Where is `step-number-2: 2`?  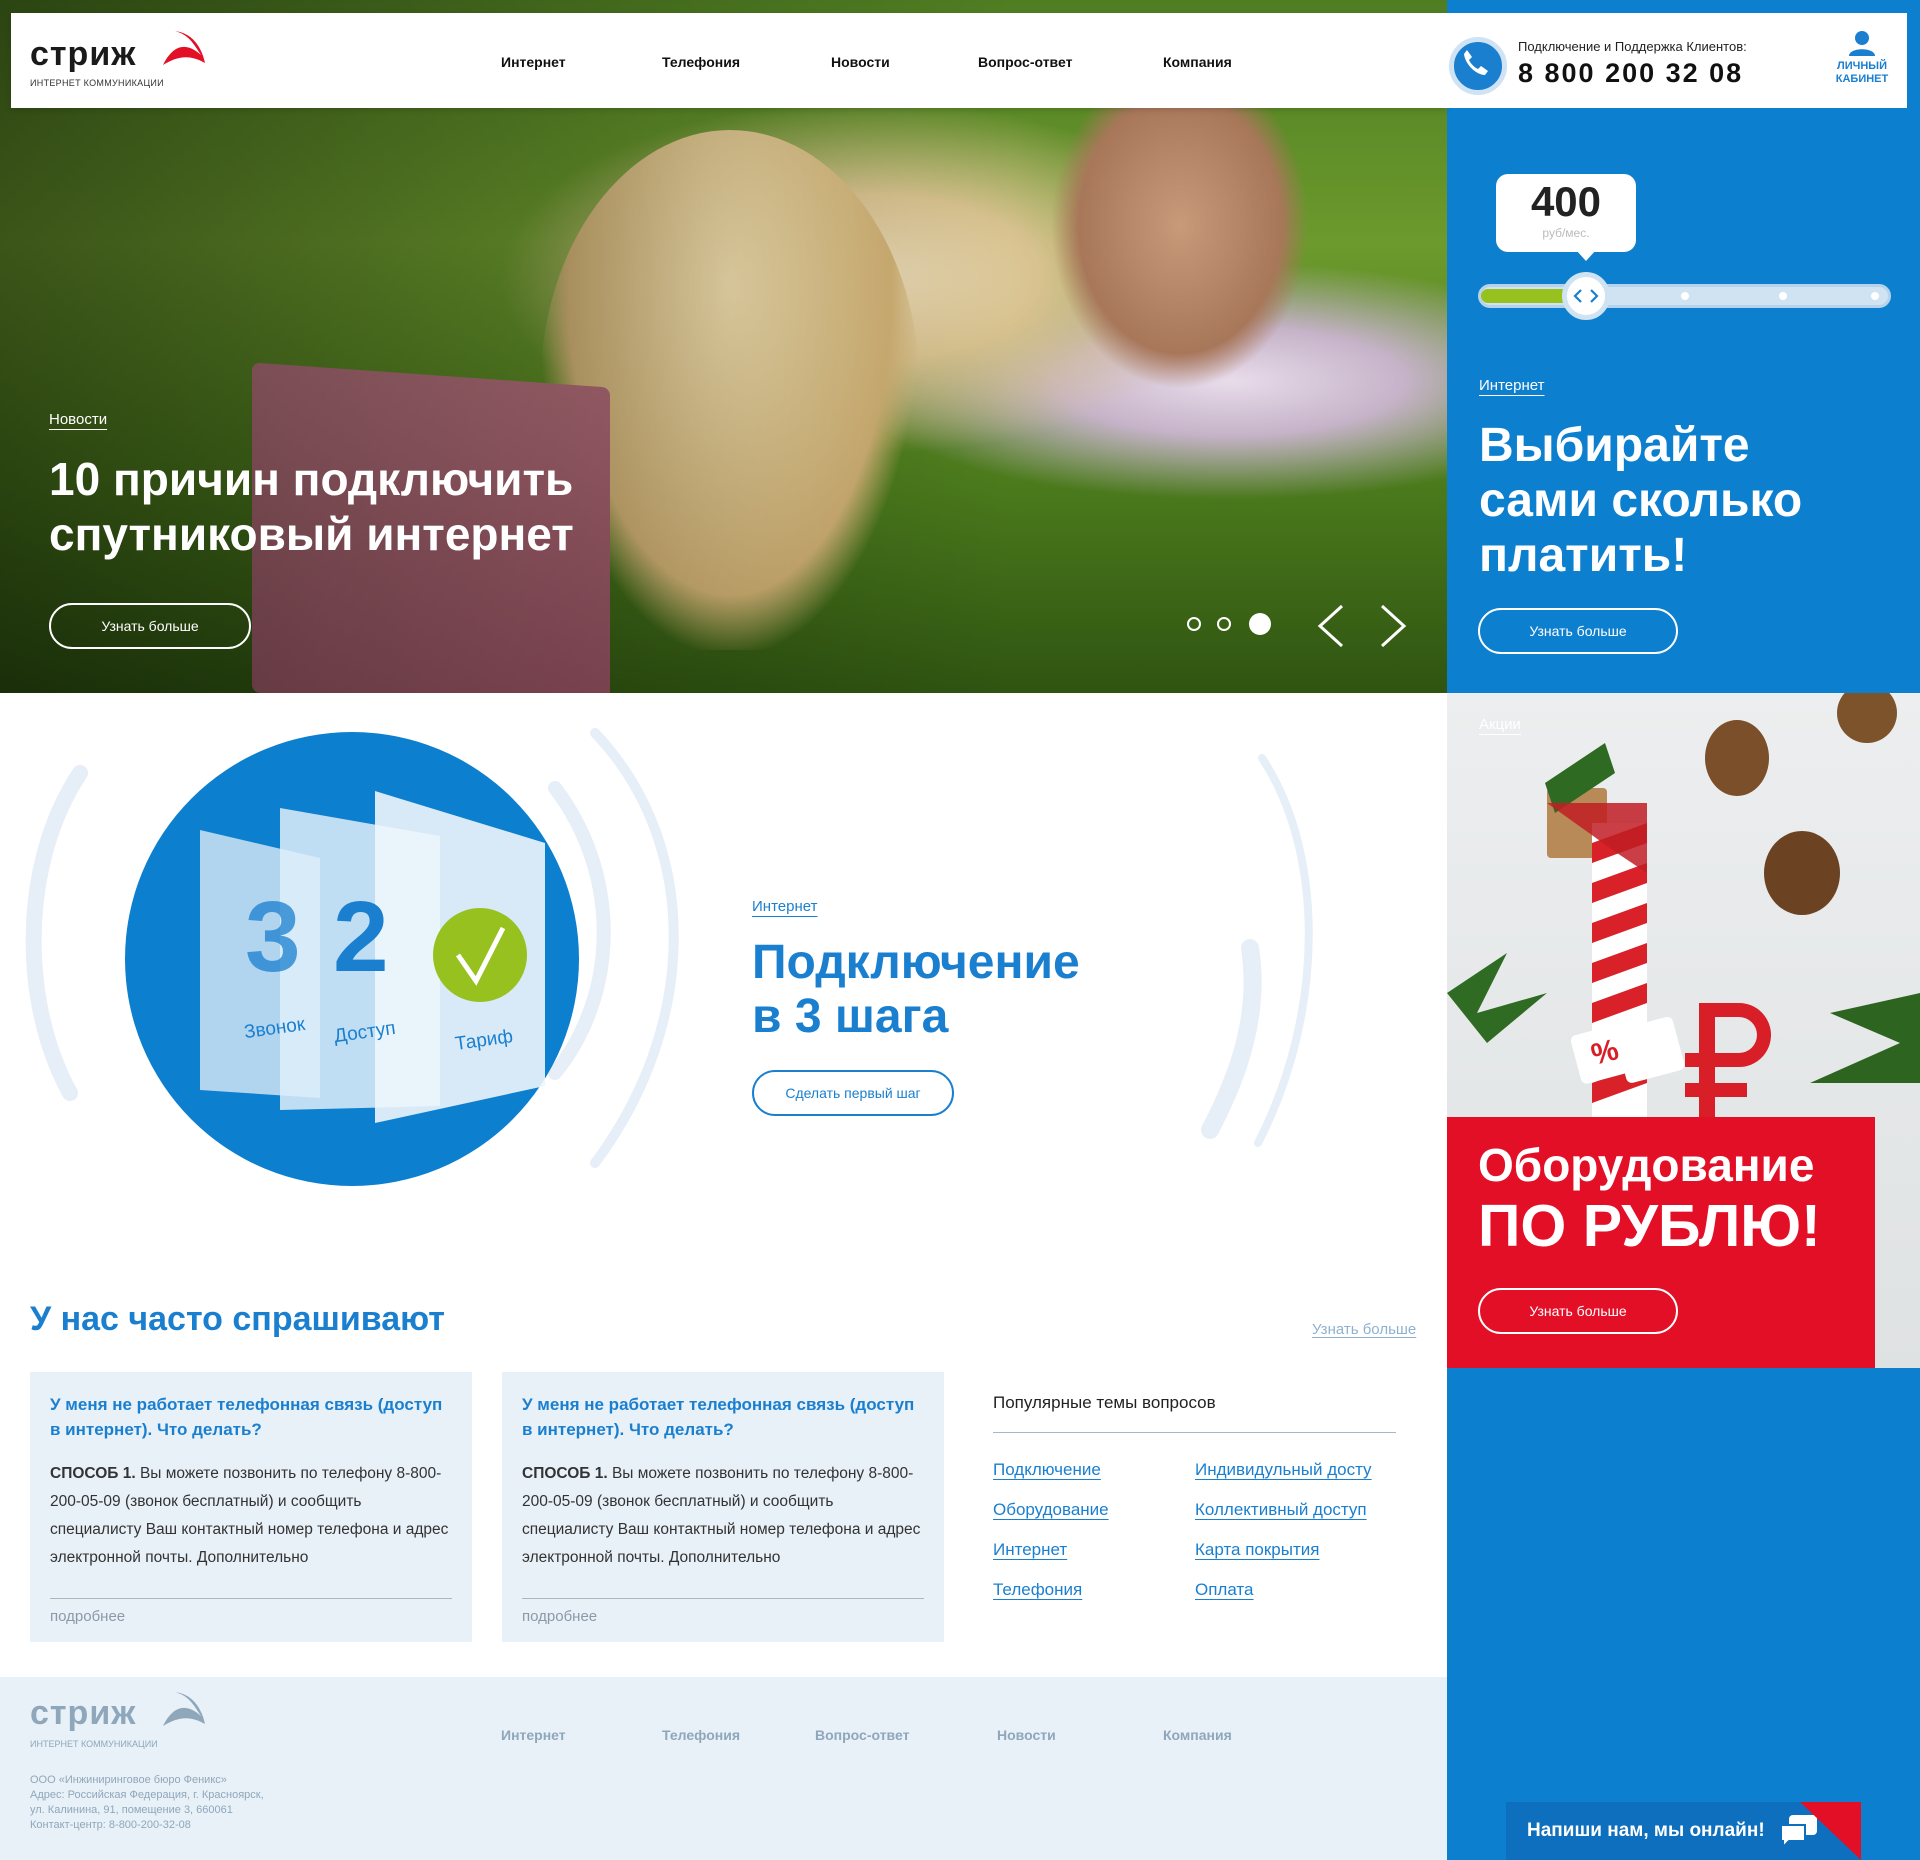 step-number-2: 2 is located at coordinates (361, 937).